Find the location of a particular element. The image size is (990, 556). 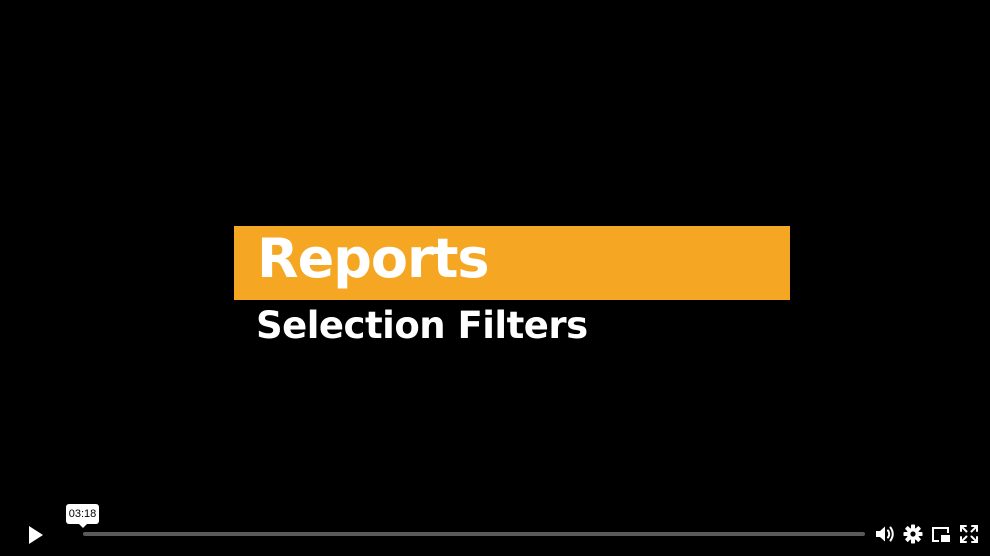

settings-button is located at coordinates (913, 534).